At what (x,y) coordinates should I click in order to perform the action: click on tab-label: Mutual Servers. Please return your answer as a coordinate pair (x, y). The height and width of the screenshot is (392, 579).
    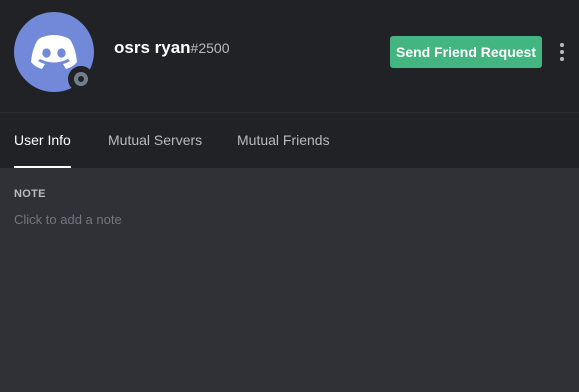
    Looking at the image, I should click on (155, 140).